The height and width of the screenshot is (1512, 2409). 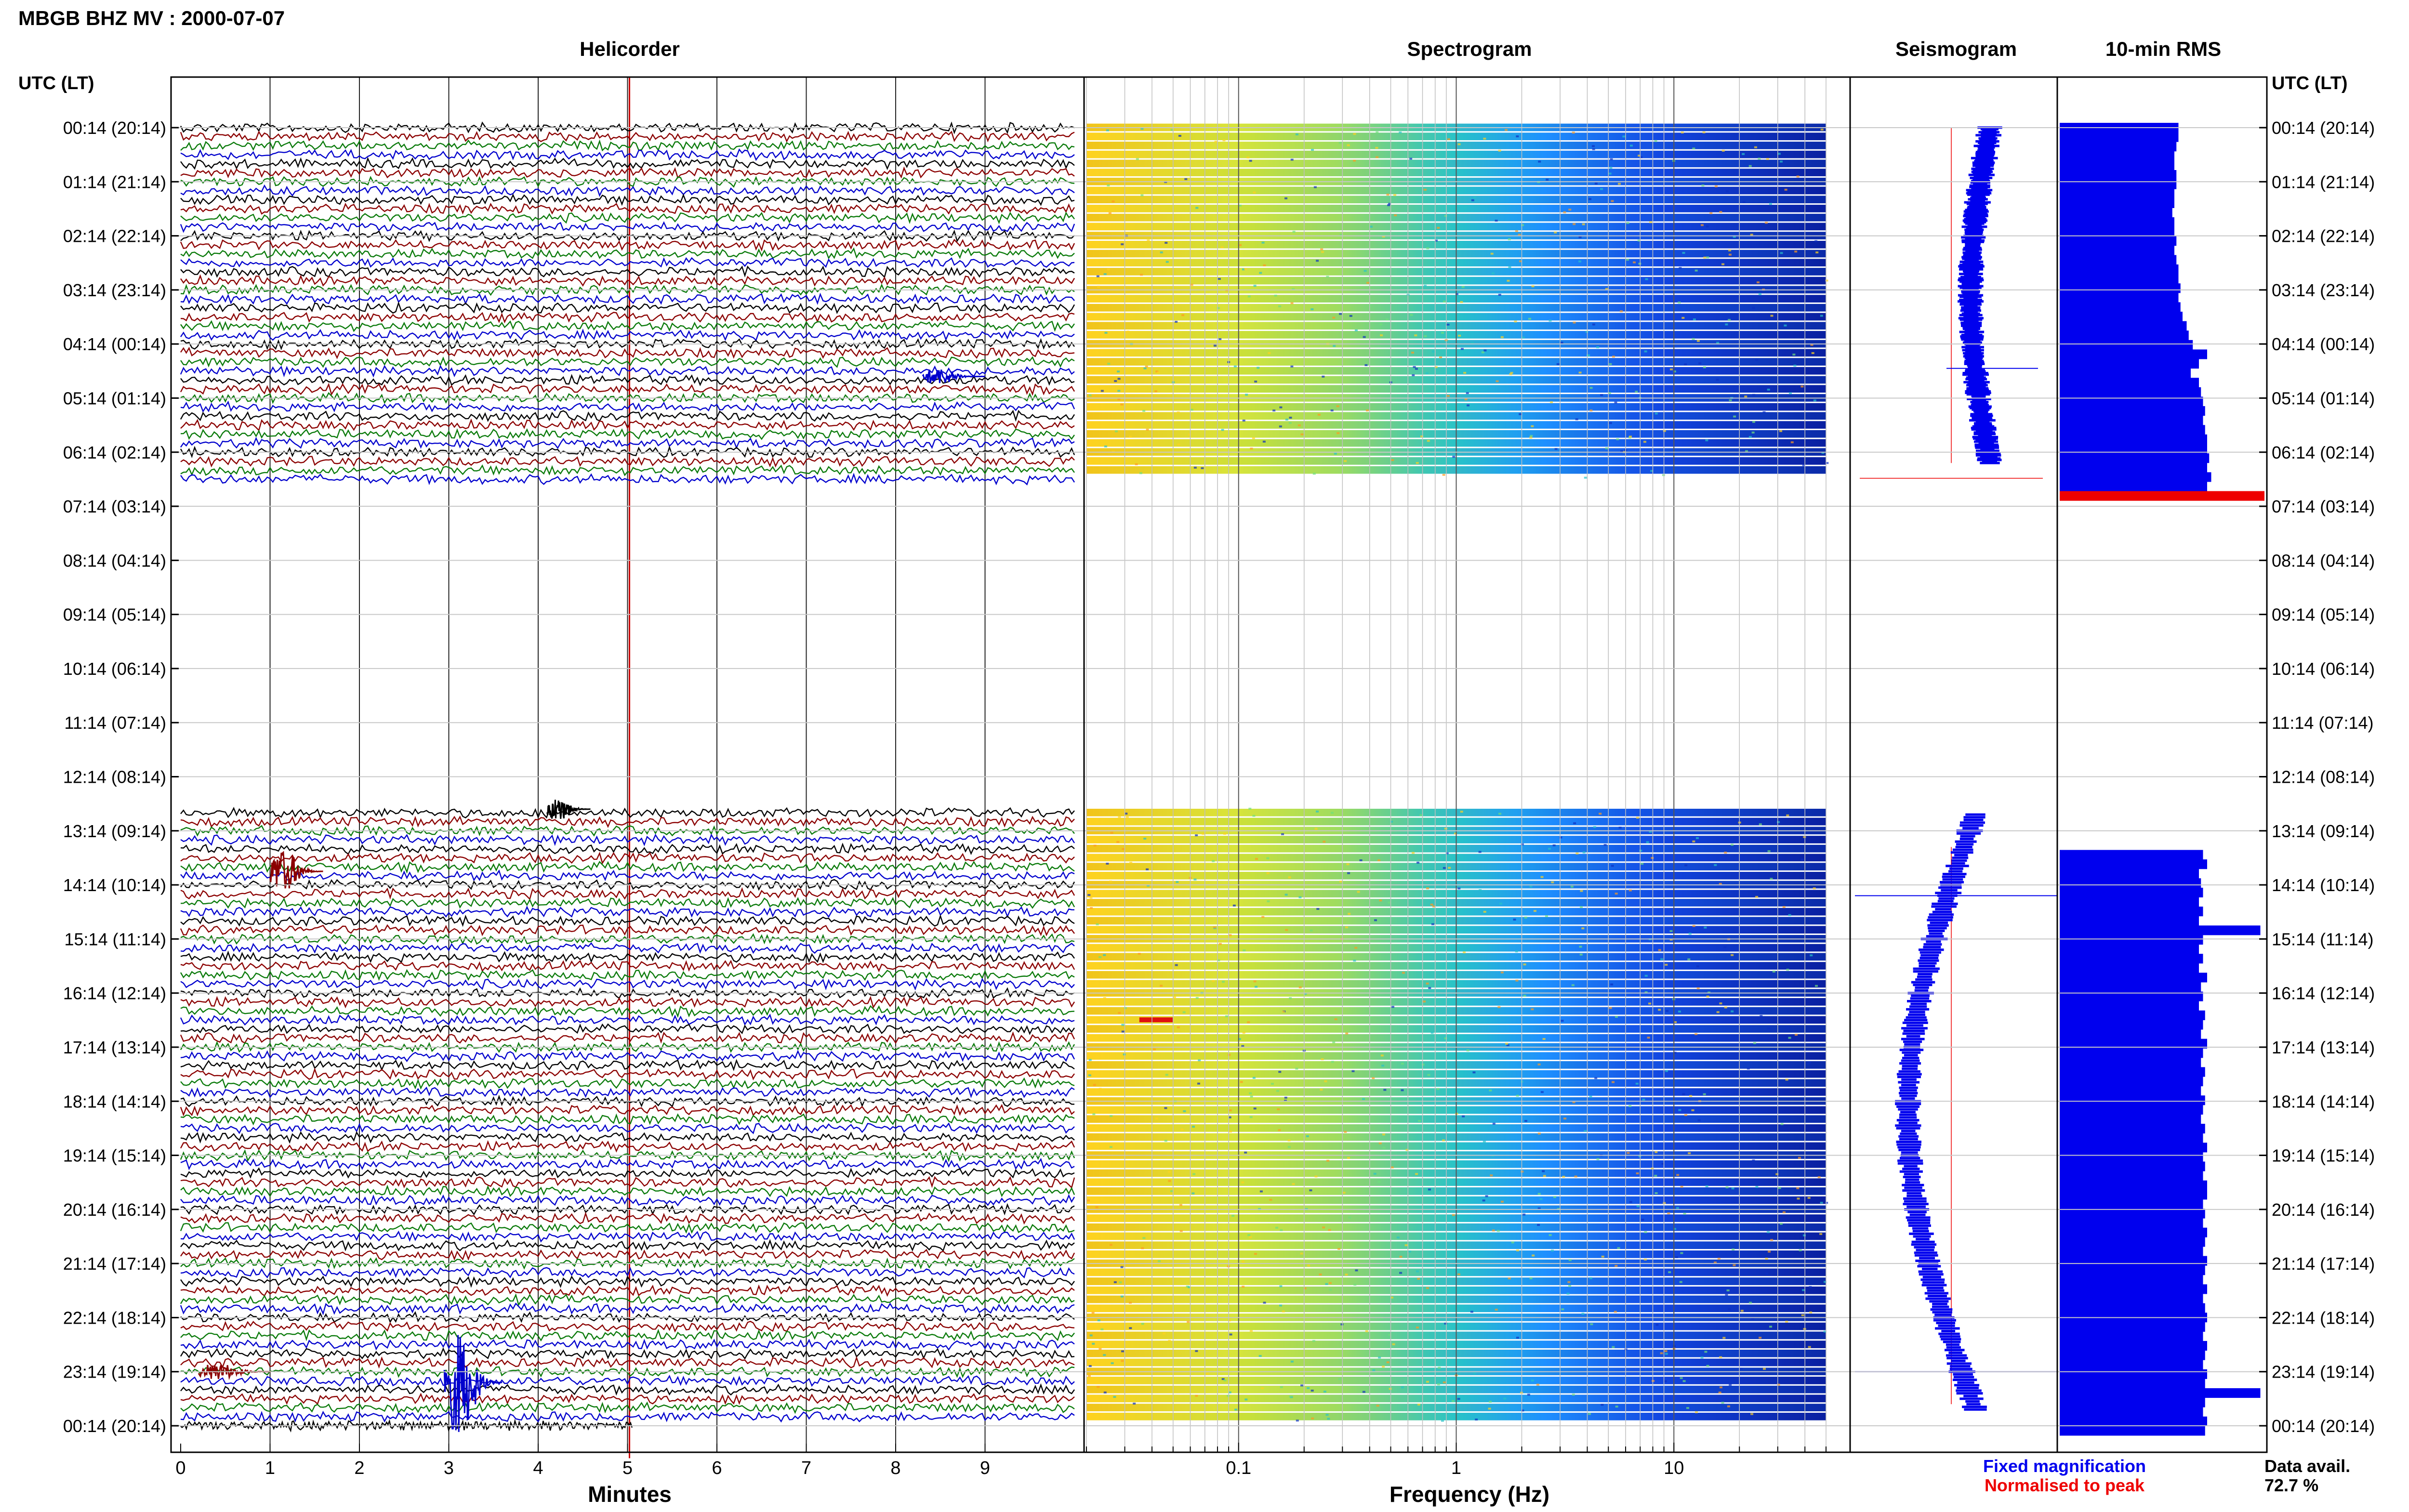 I want to click on time-label-right: 08:14 (04:14), so click(x=2323, y=560).